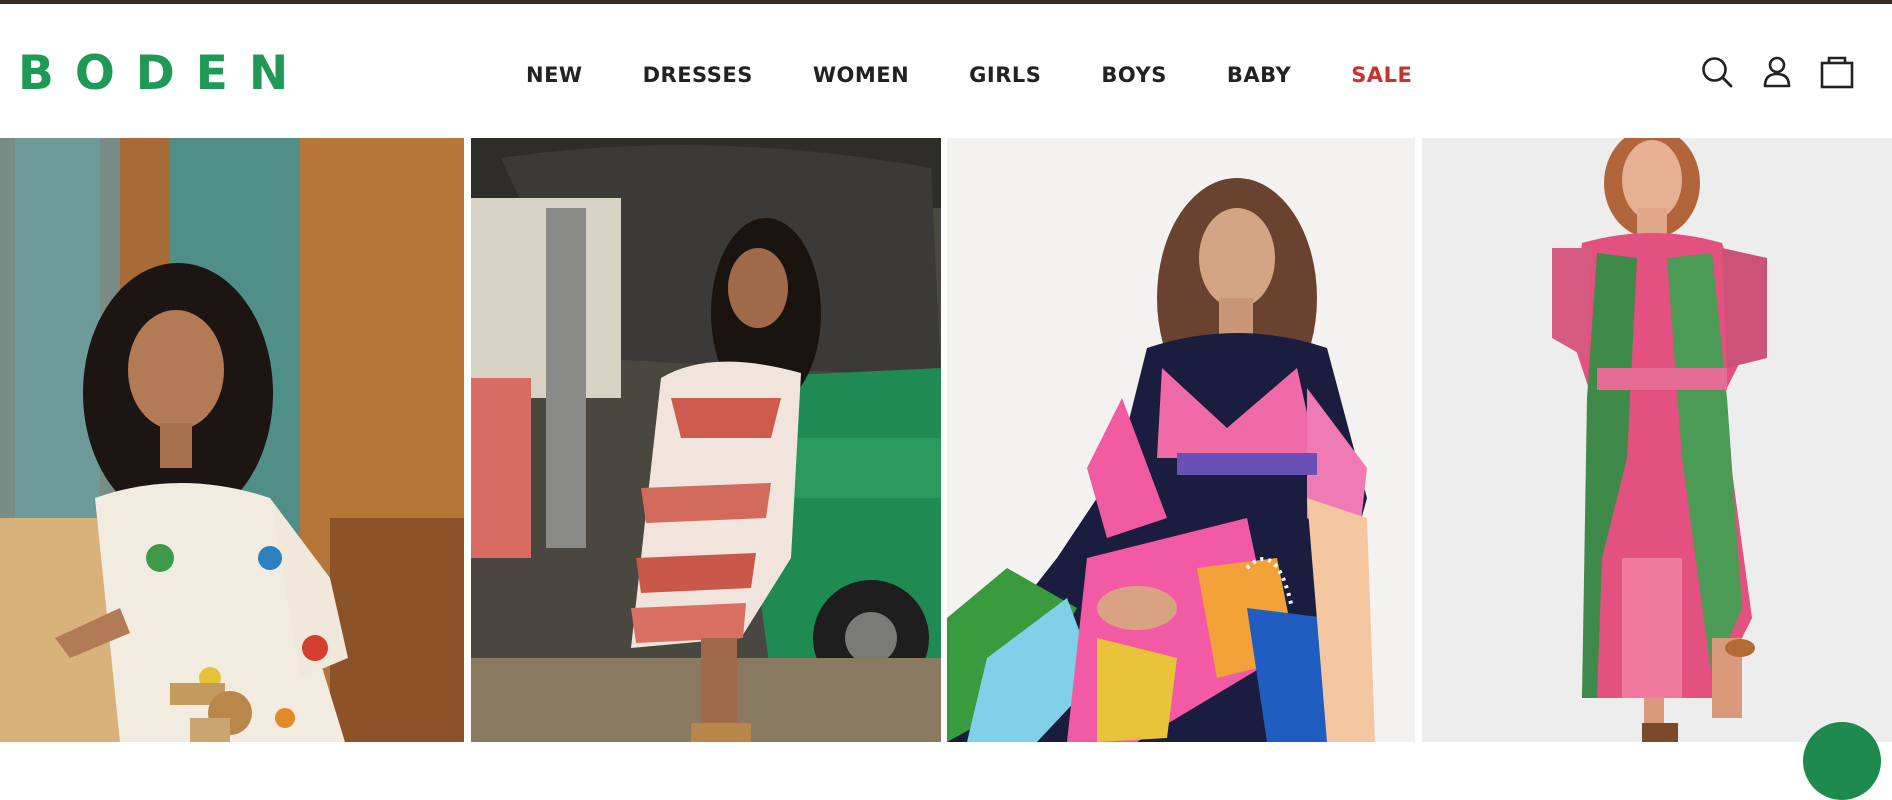 The image size is (1892, 800). I want to click on nav-girls: GIRLS, so click(1005, 75).